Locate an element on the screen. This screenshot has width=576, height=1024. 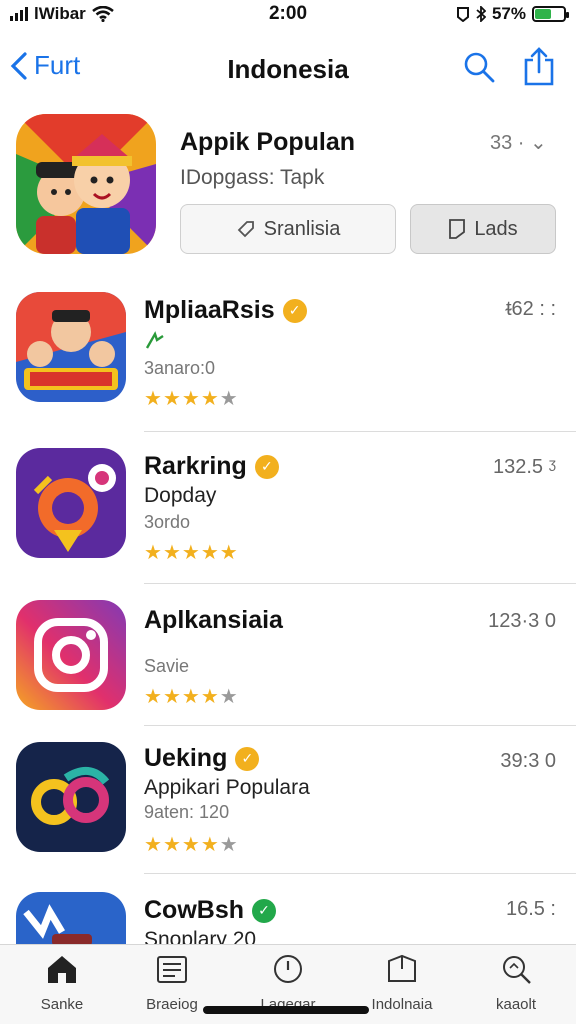
tab-home: Sanke is located at coordinates (62, 983).